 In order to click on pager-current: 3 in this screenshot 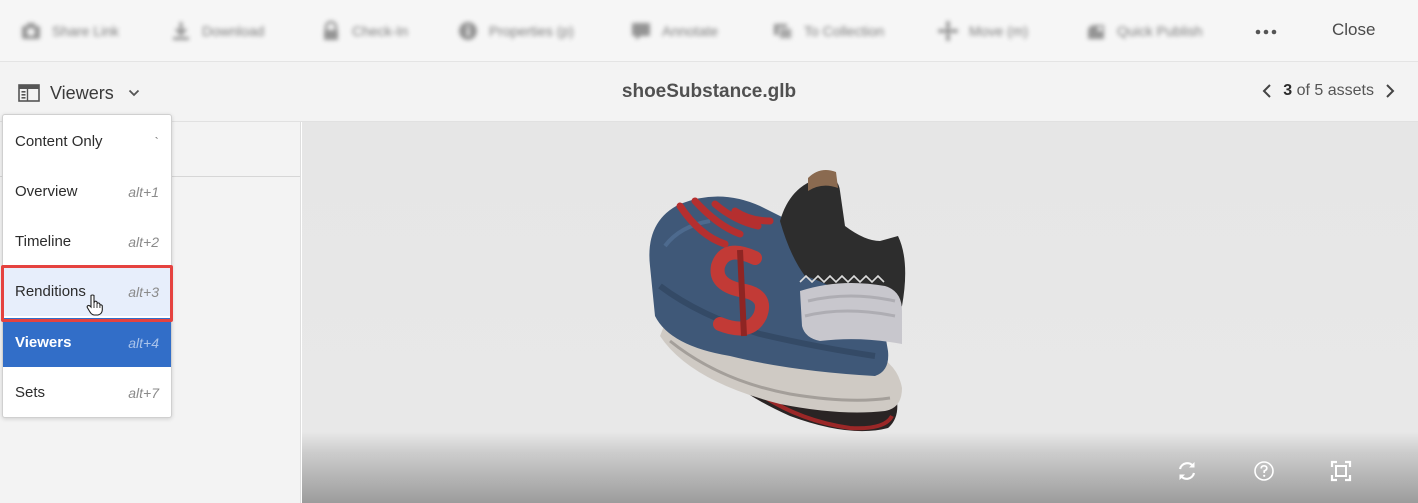, I will do `click(1288, 90)`.